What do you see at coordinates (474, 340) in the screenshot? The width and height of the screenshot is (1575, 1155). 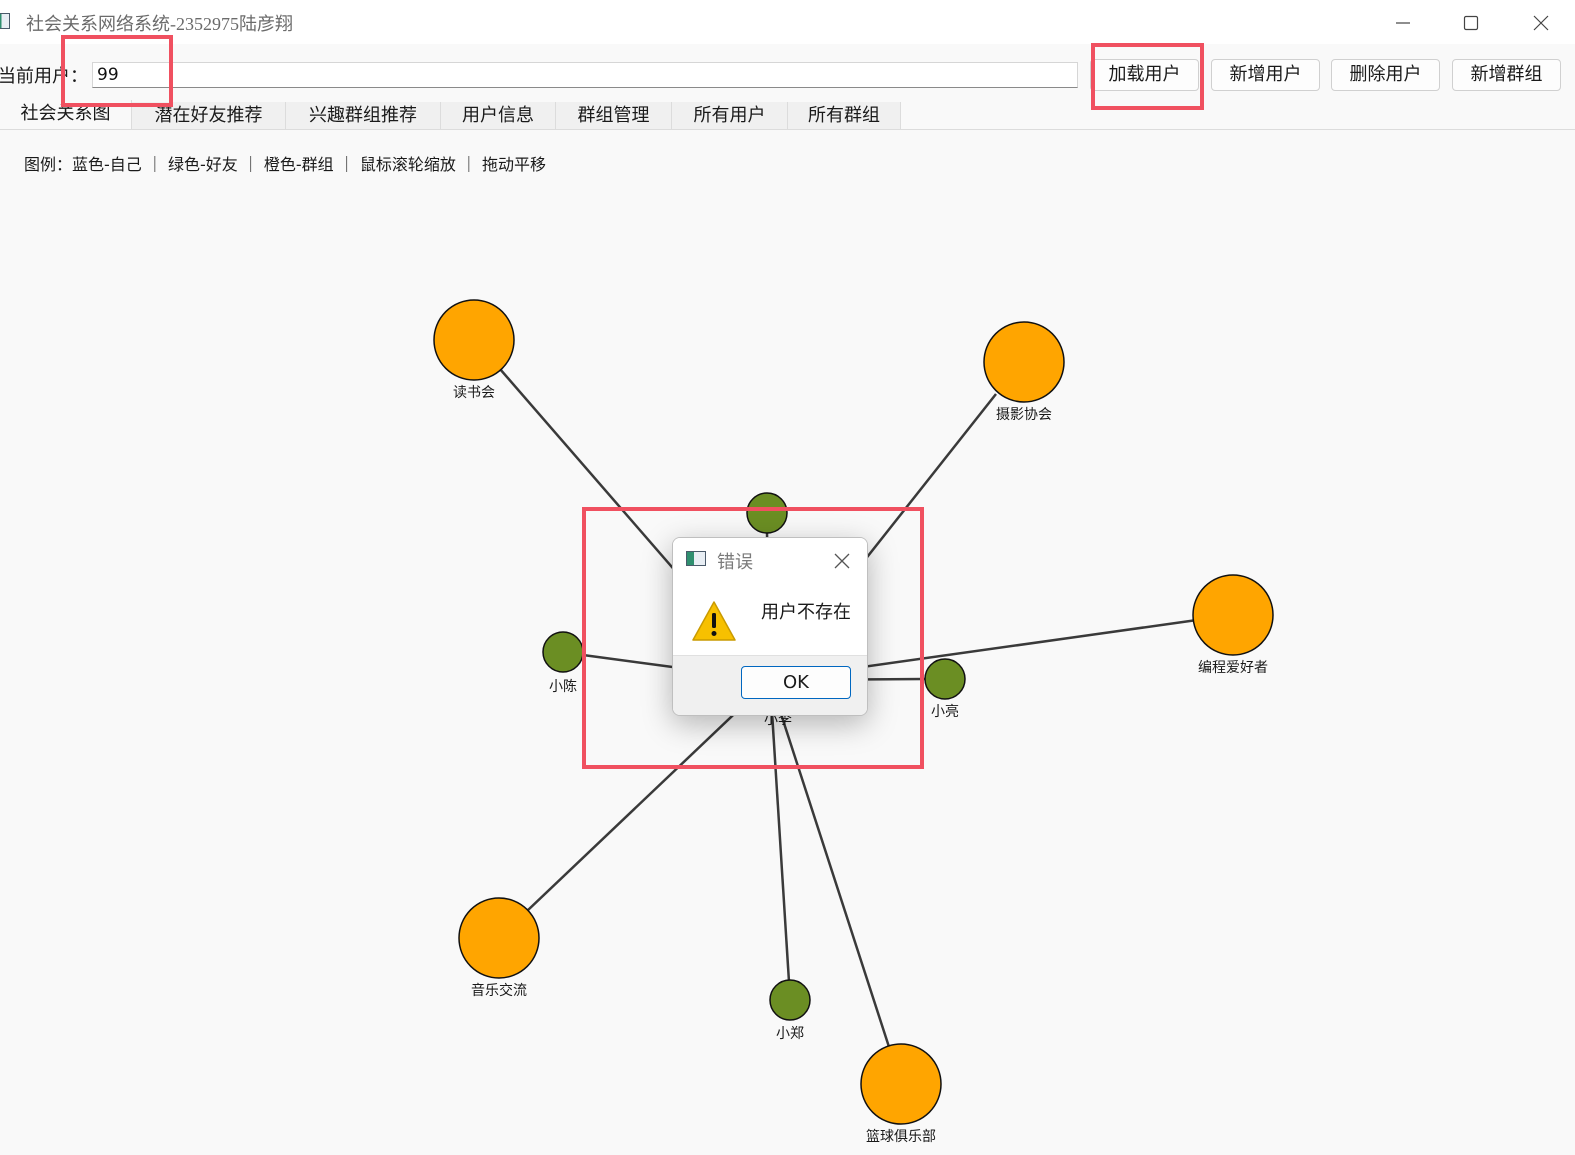 I see `group-node-reading-club` at bounding box center [474, 340].